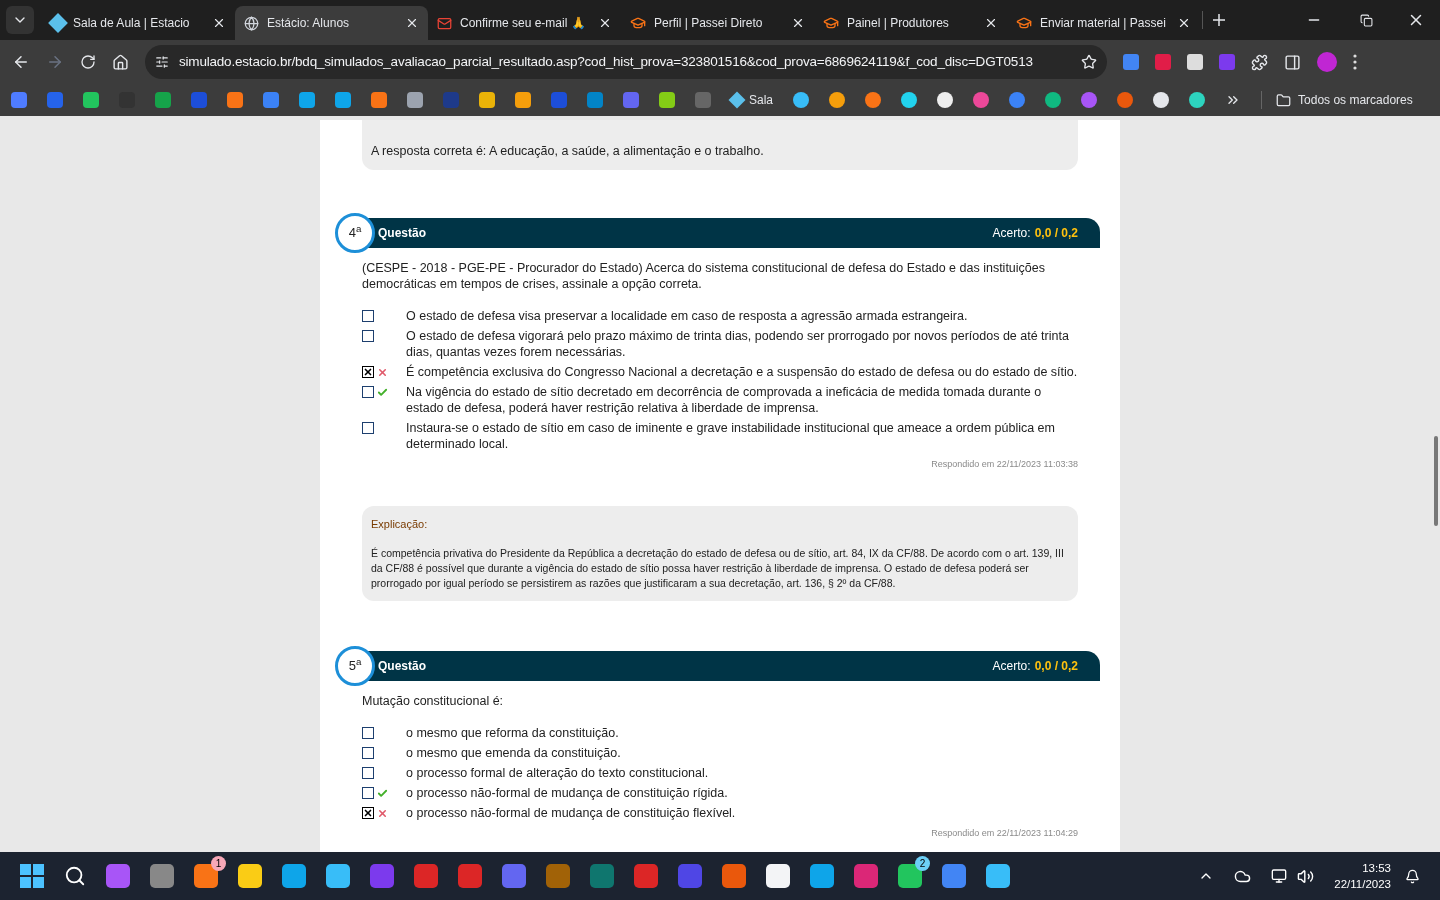  I want to click on answer-option-text: o processo não-formal de mudança de constituição flexível., so click(571, 813).